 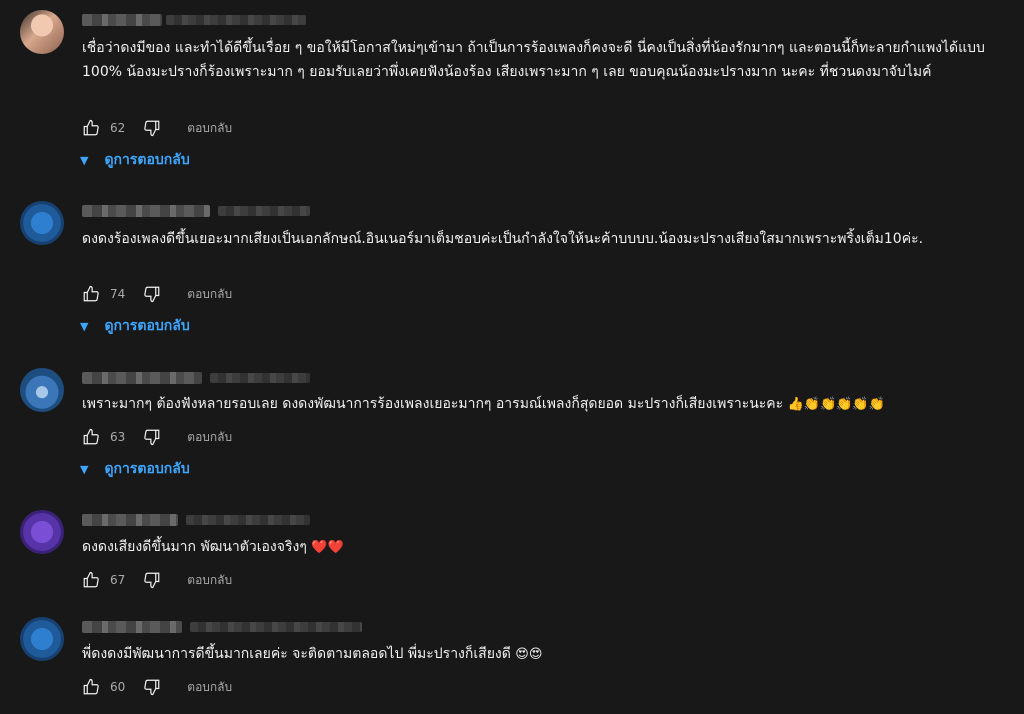 I want to click on like-count: 62, so click(x=118, y=128).